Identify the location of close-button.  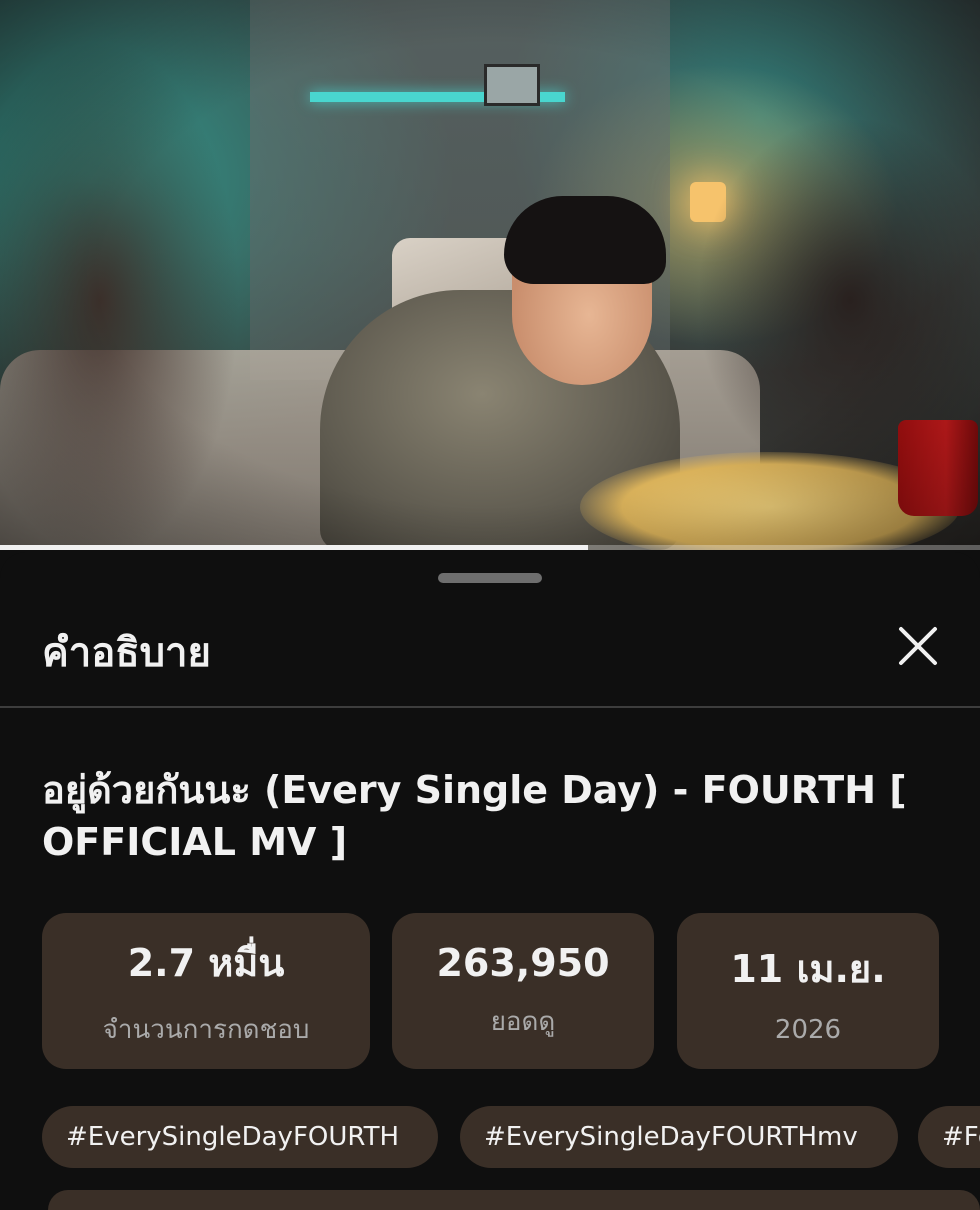
(918, 646).